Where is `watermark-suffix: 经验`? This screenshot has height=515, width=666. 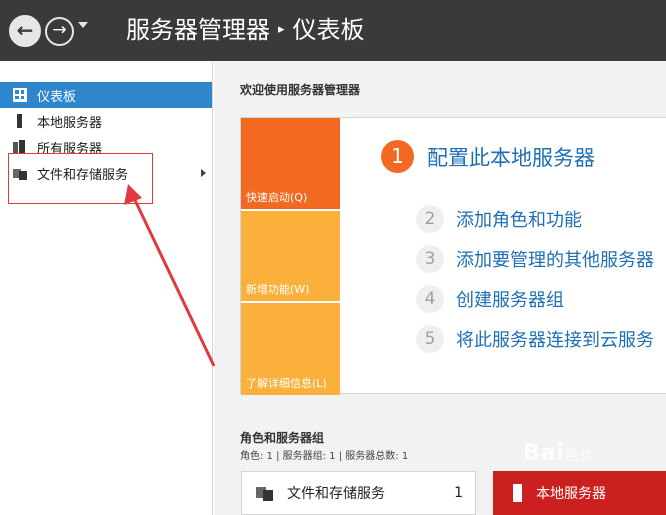 watermark-suffix: 经验 is located at coordinates (579, 456).